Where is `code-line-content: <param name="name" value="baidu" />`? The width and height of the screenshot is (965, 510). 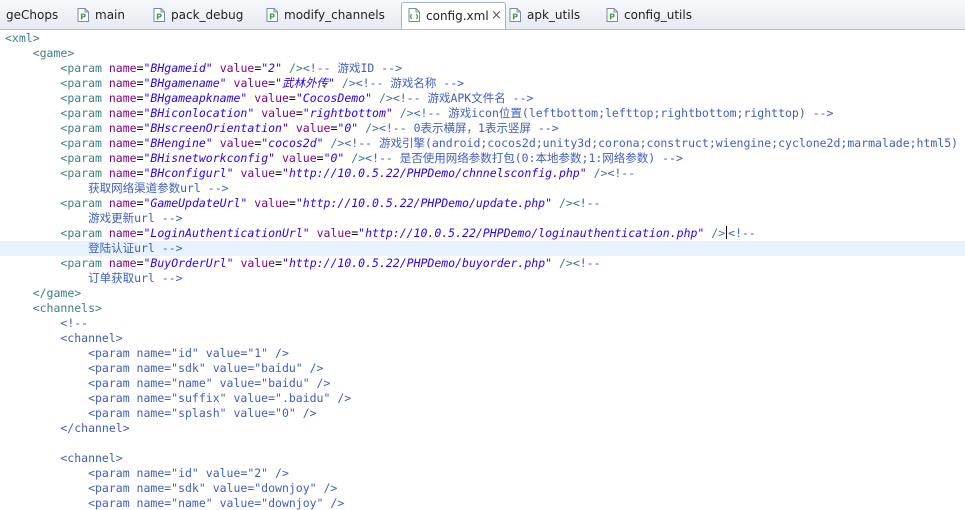 code-line-content: <param name="name" value="baidu" /> is located at coordinates (167, 383).